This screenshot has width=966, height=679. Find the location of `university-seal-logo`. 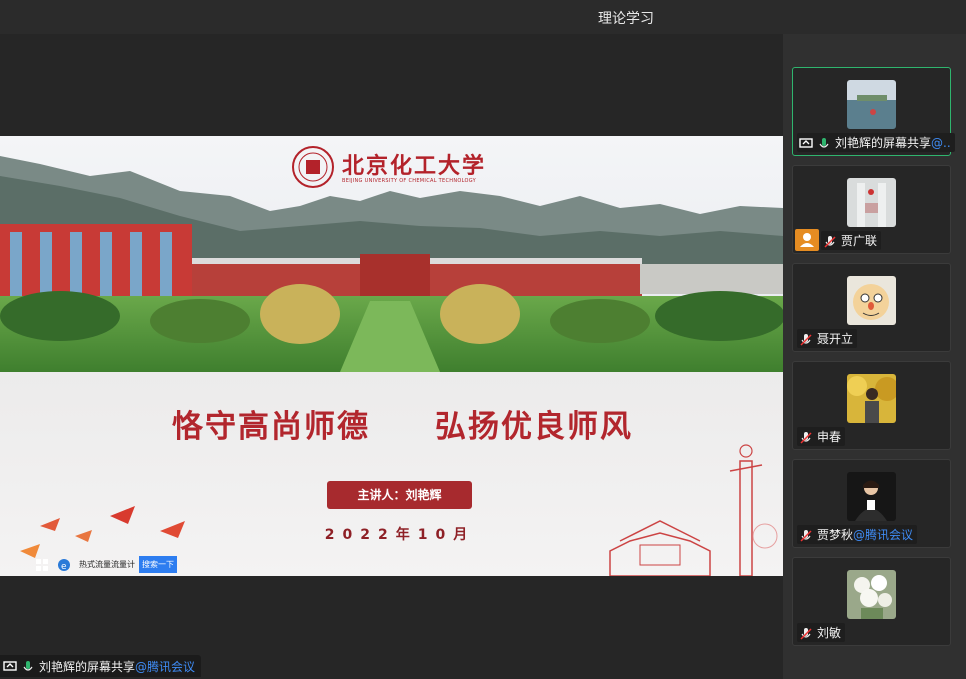

university-seal-logo is located at coordinates (313, 167).